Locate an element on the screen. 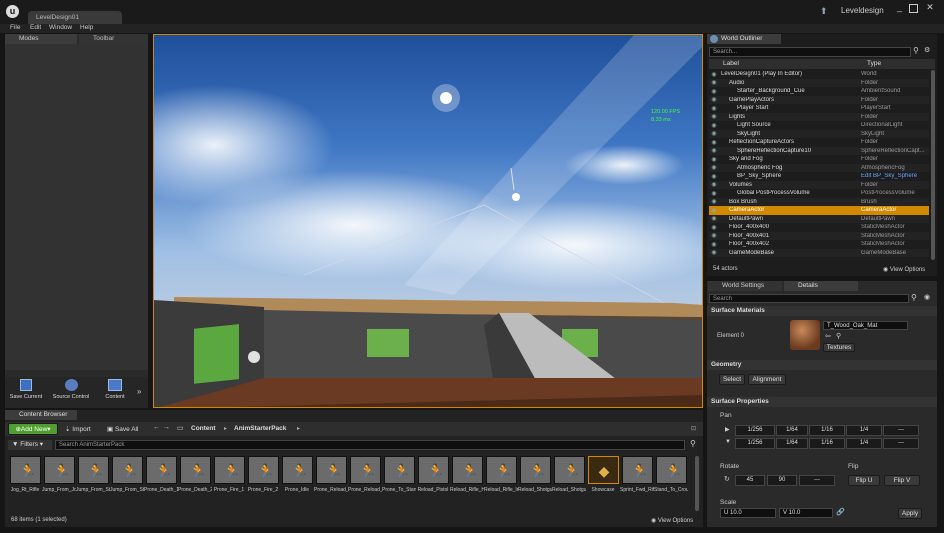 Image resolution: width=944 pixels, height=533 pixels. project-tab: LevelDesign01 is located at coordinates (75, 17).